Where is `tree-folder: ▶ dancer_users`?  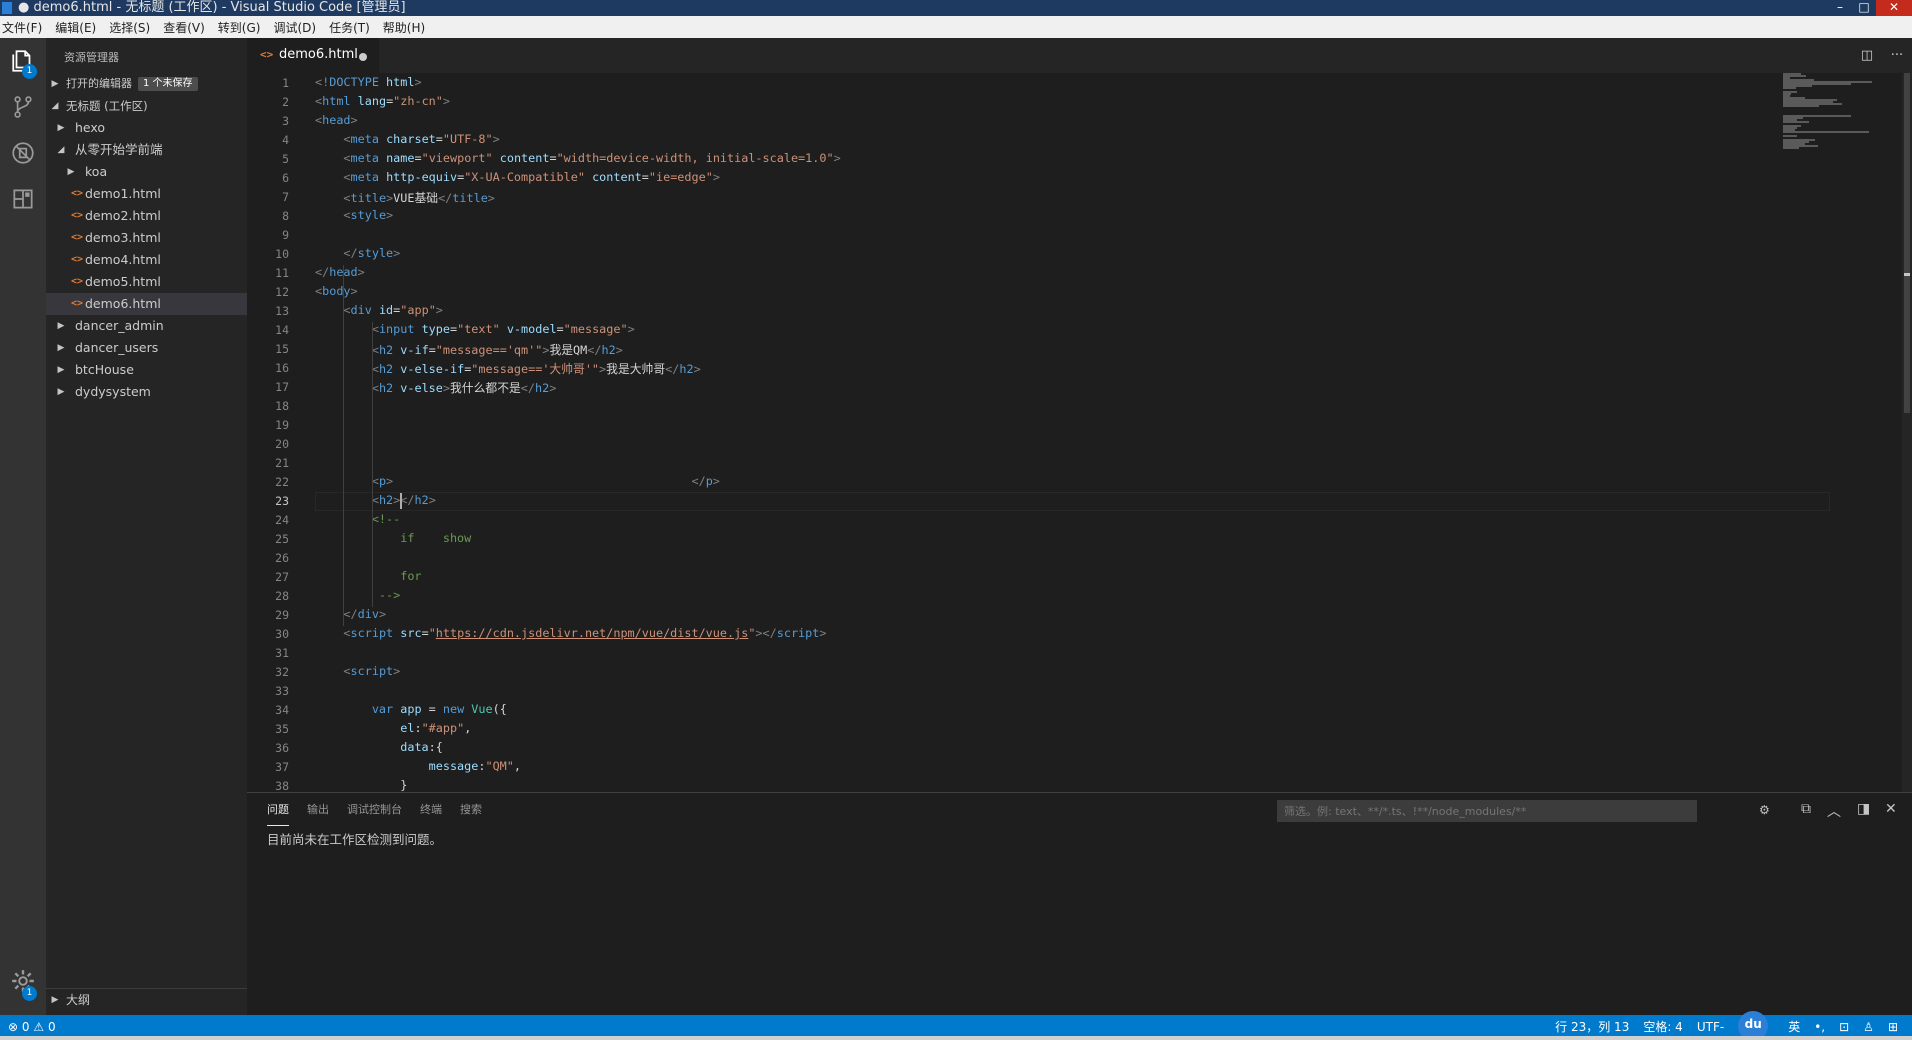
tree-folder: ▶ dancer_users is located at coordinates (146, 348).